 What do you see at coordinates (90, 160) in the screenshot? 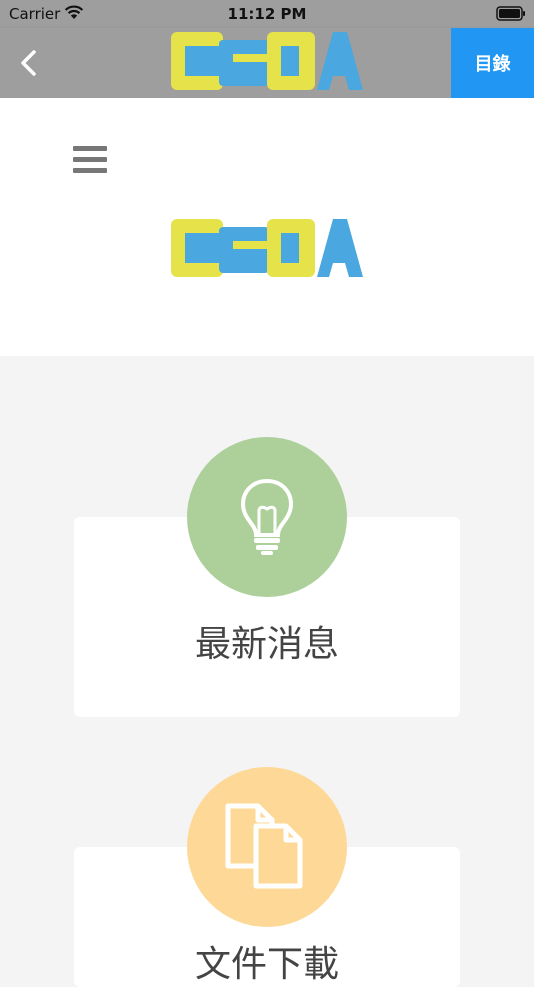
I see `hamburger-menu-icon` at bounding box center [90, 160].